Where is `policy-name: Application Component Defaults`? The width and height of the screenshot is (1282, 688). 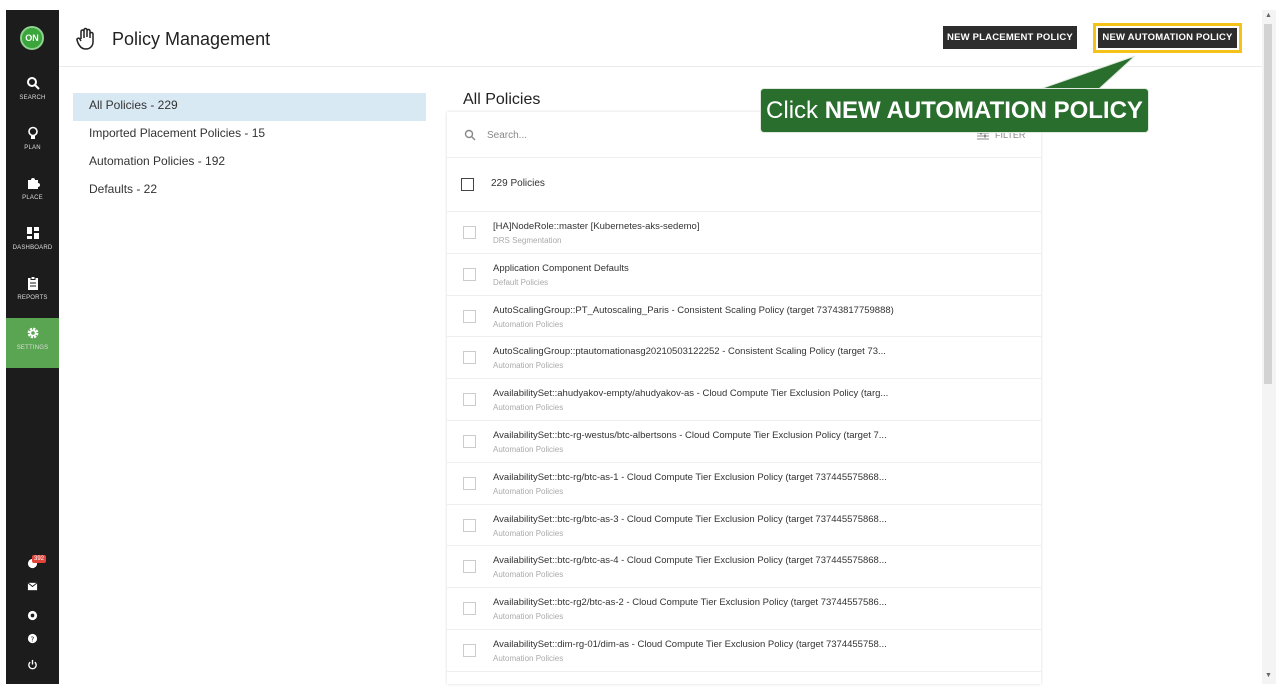 policy-name: Application Component Defaults is located at coordinates (561, 268).